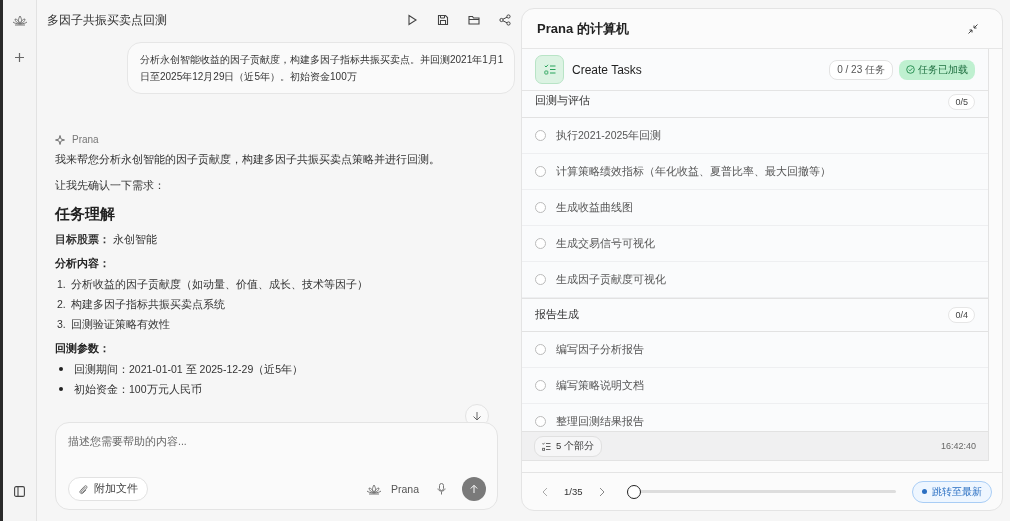  What do you see at coordinates (396, 489) in the screenshot?
I see `model-selector: Prana` at bounding box center [396, 489].